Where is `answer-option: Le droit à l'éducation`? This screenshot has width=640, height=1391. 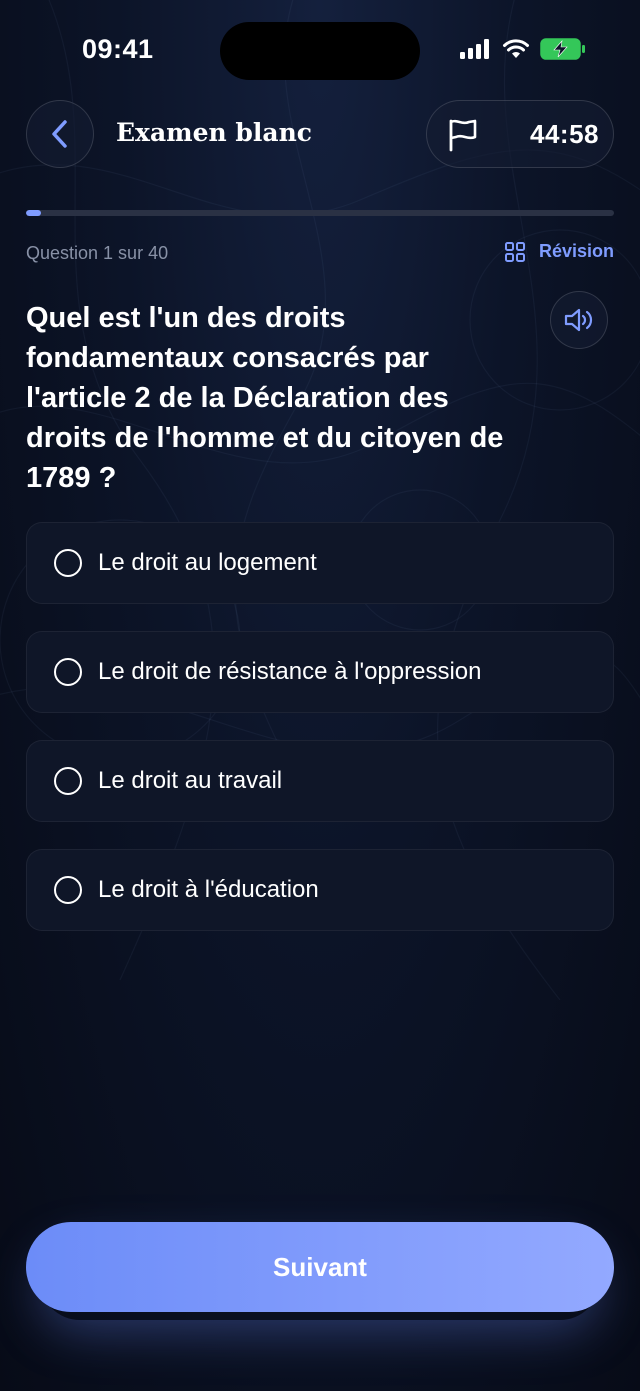 answer-option: Le droit à l'éducation is located at coordinates (320, 890).